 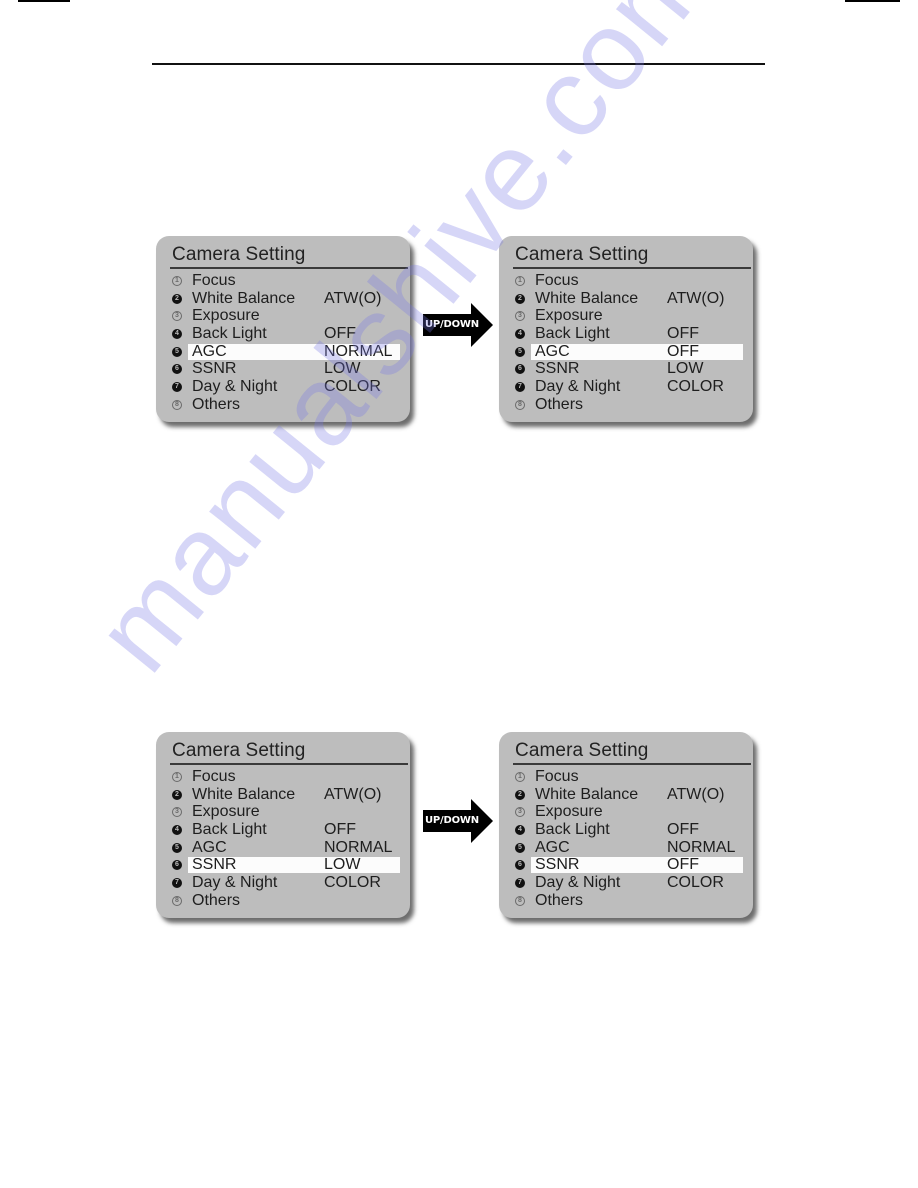 I want to click on menu-item-ssnr: 6 SSNR OFF, so click(x=628, y=865).